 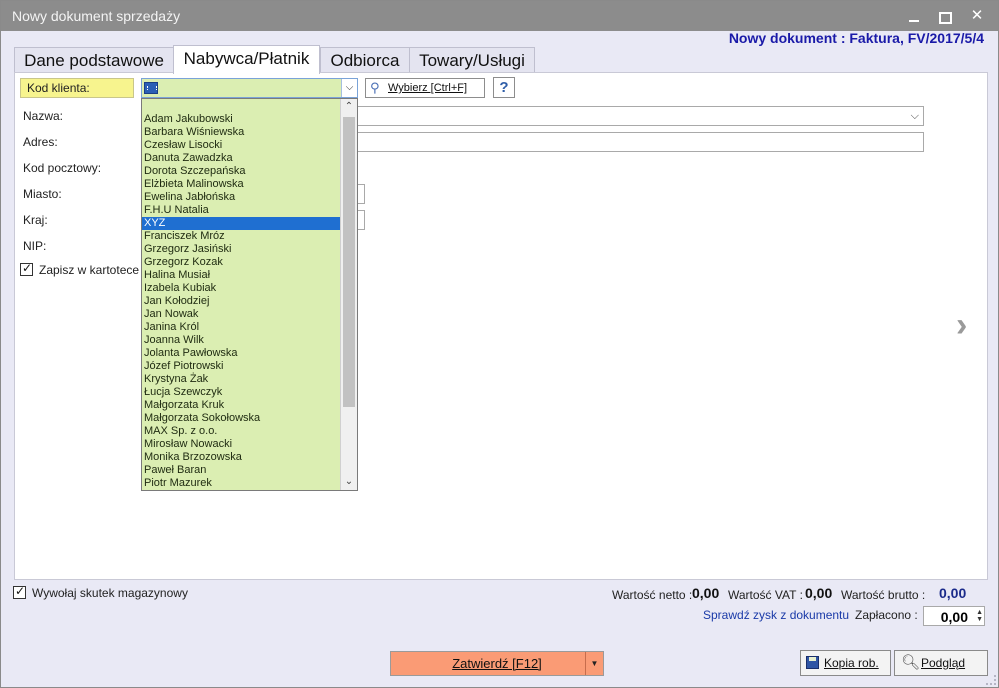 I want to click on client-list-item: Paweł Baran, so click(x=241, y=470).